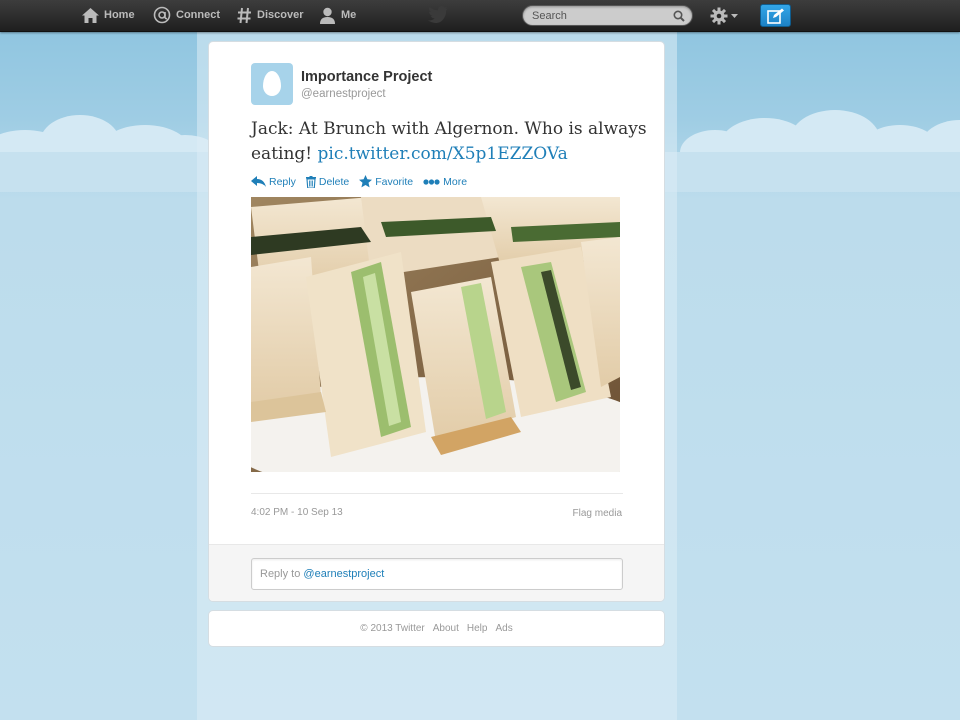  Describe the element at coordinates (162, 15) in the screenshot. I see `at-icon` at that location.